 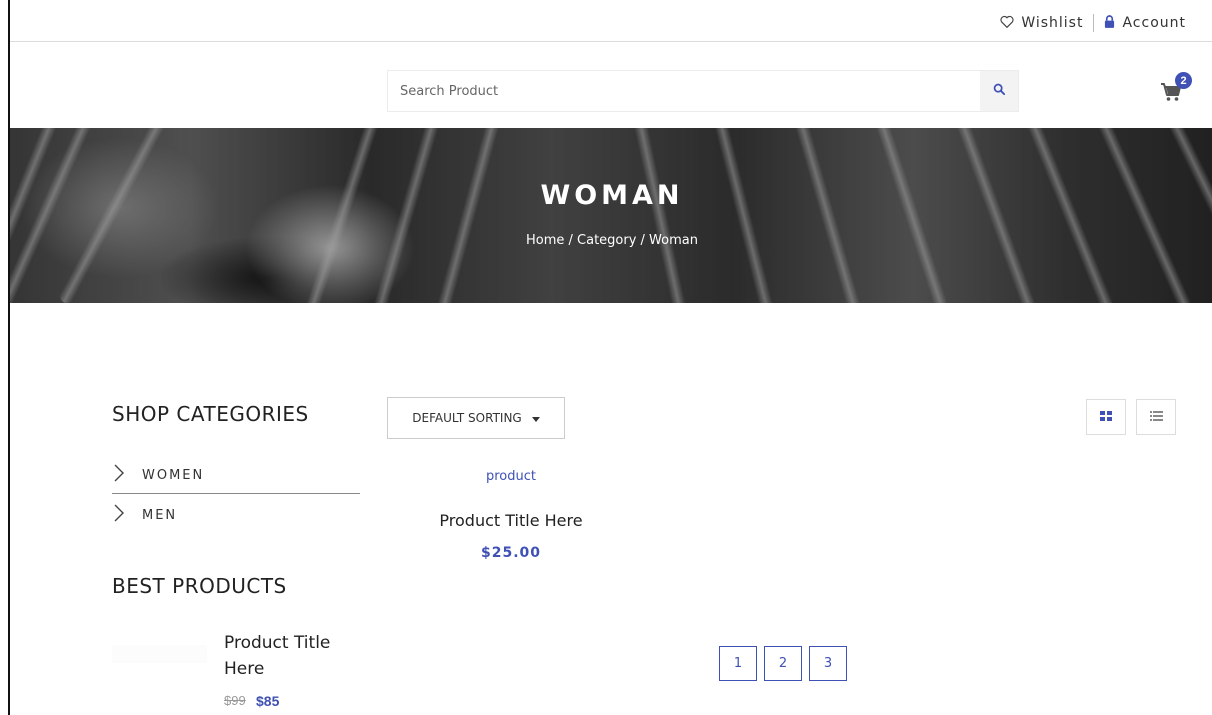 What do you see at coordinates (235, 700) in the screenshot?
I see `best-product-old-price: $99` at bounding box center [235, 700].